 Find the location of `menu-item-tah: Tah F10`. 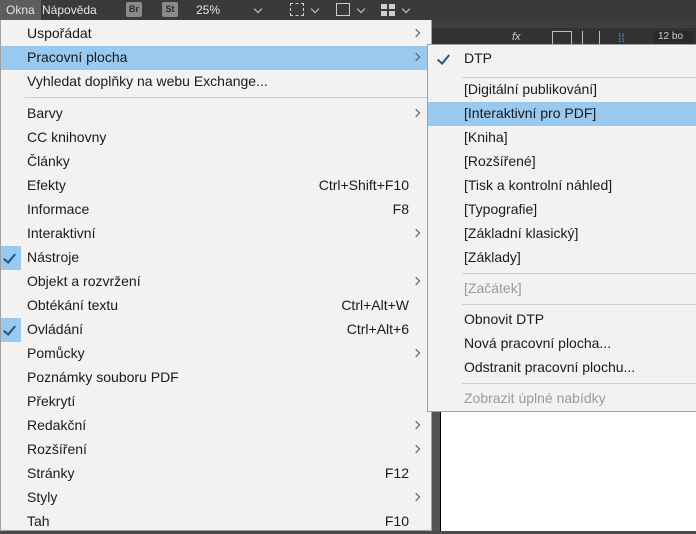

menu-item-tah: Tah F10 is located at coordinates (216, 522).